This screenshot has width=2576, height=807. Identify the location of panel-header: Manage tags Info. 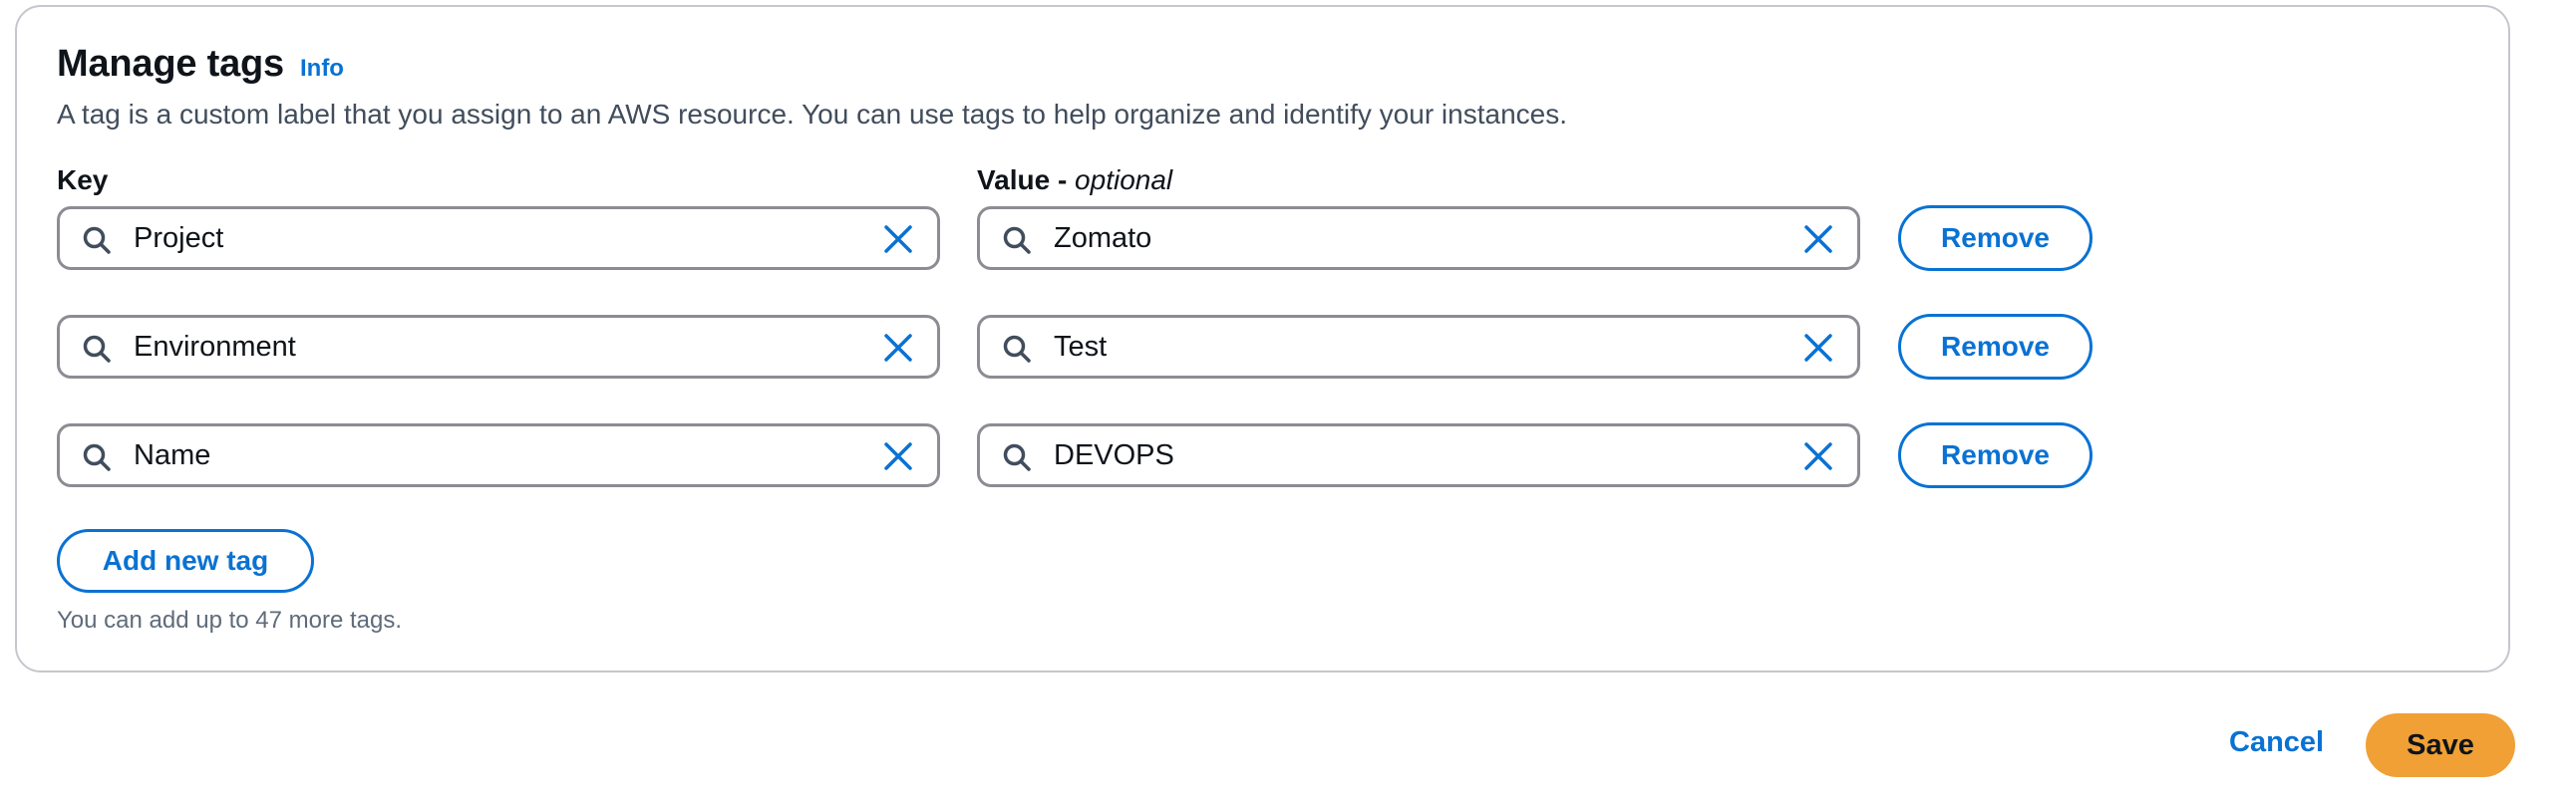
(200, 64).